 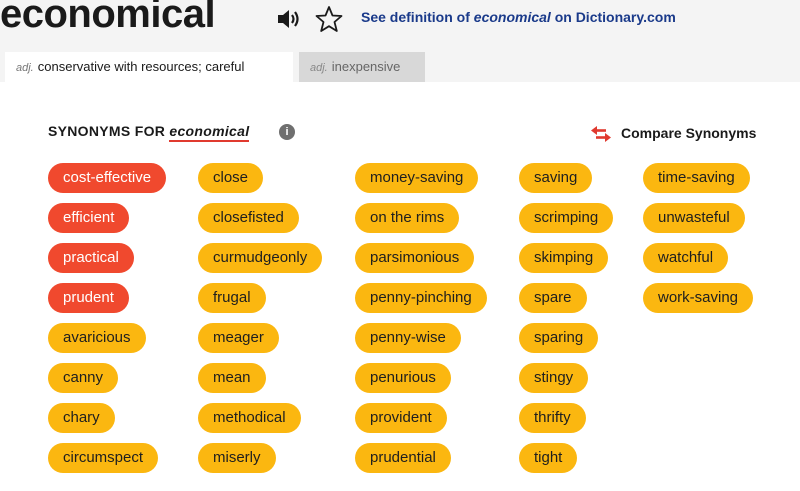 What do you see at coordinates (403, 378) in the screenshot?
I see `synonym-pill: penurious` at bounding box center [403, 378].